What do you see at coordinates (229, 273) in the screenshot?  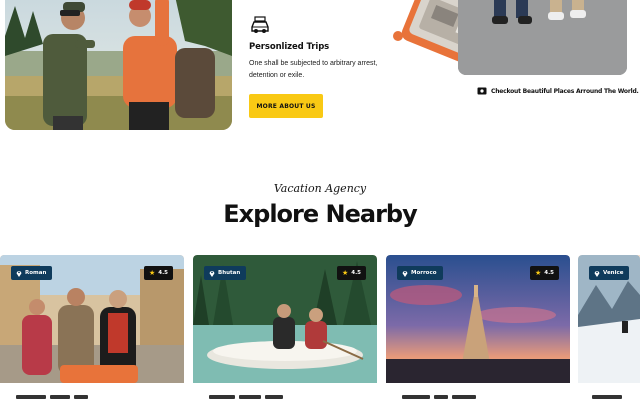 I see `location-name: Bhutan` at bounding box center [229, 273].